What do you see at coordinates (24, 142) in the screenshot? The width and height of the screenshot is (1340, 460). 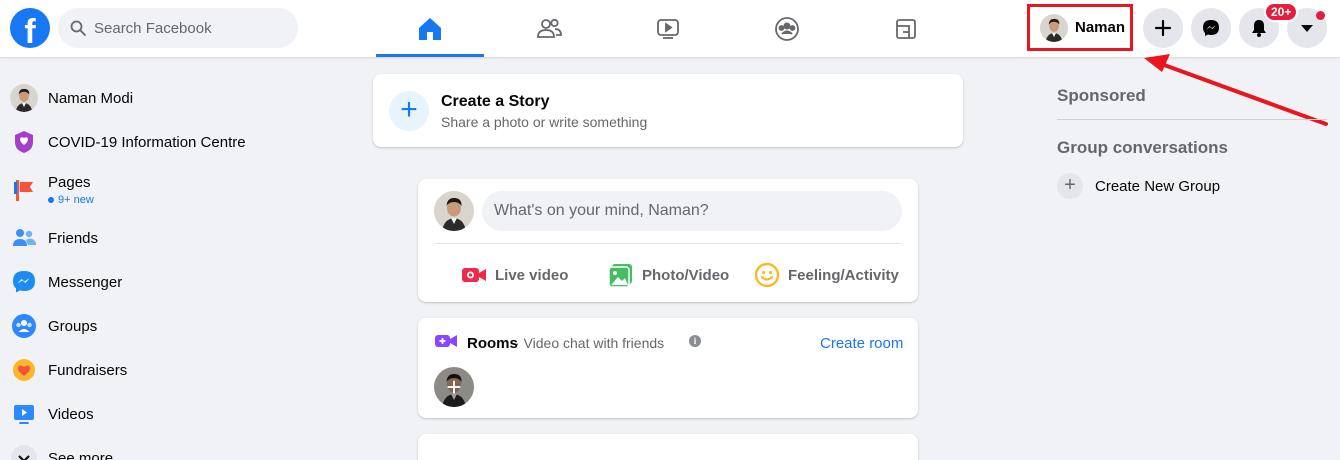 I see `covid-shield-icon` at bounding box center [24, 142].